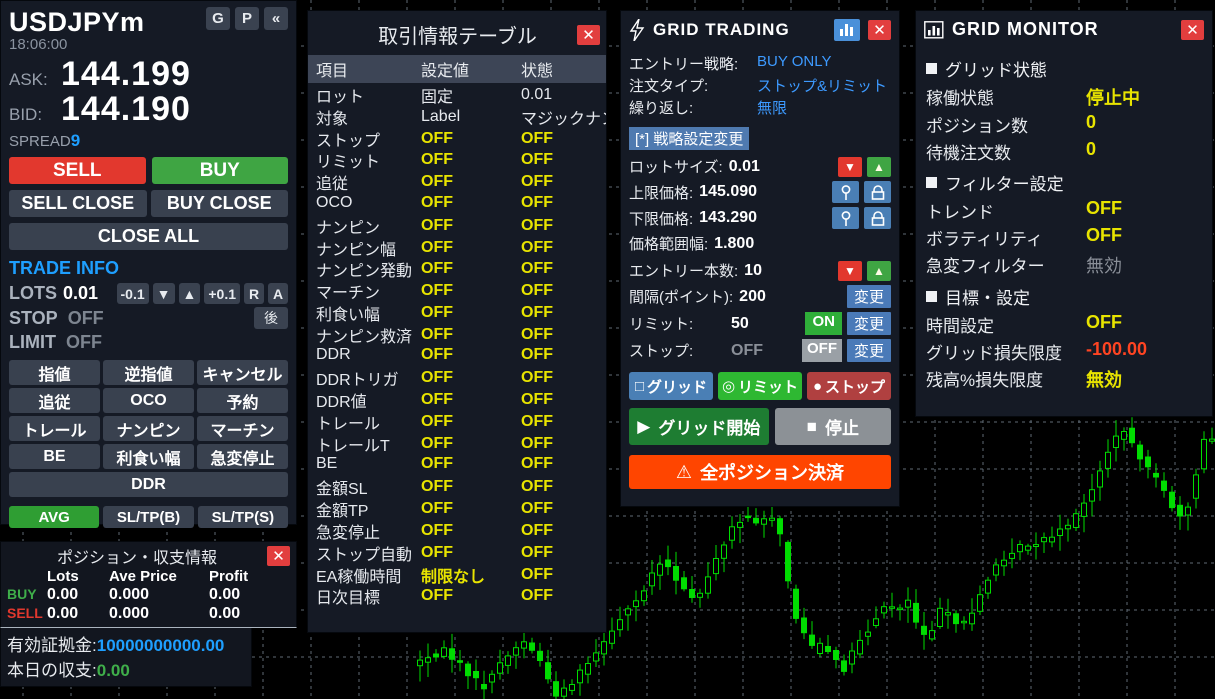 The image size is (1215, 699). I want to click on position-table-header: Lots Ave Price Profit, so click(148, 576).